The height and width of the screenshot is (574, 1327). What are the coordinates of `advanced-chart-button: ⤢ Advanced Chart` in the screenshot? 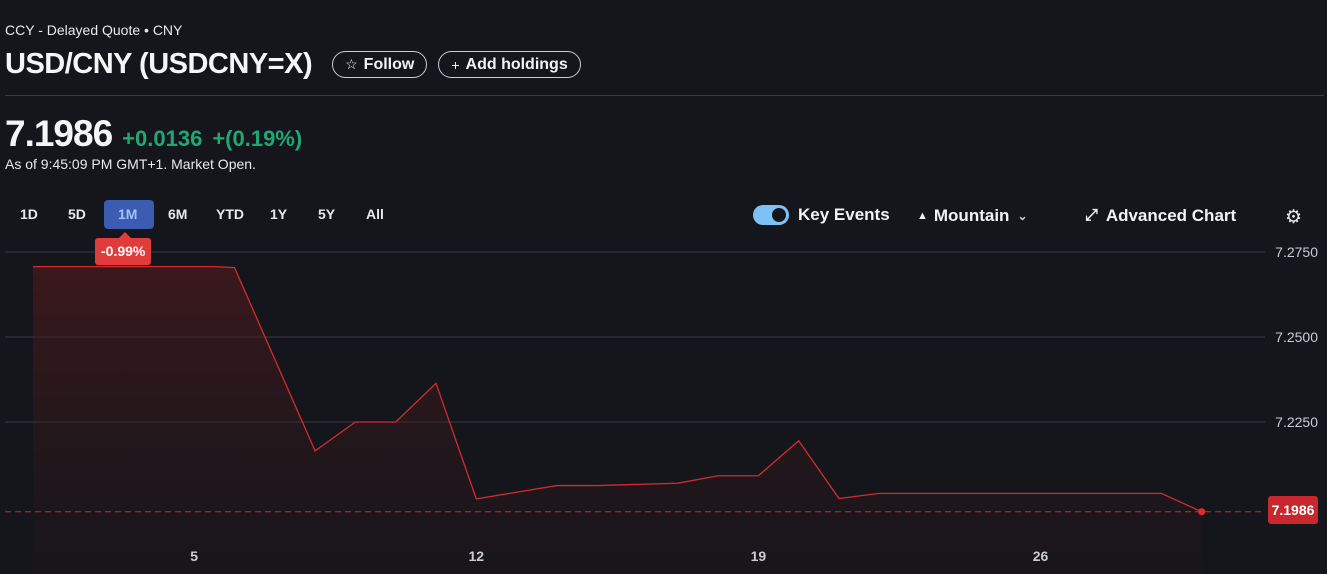 It's located at (1160, 216).